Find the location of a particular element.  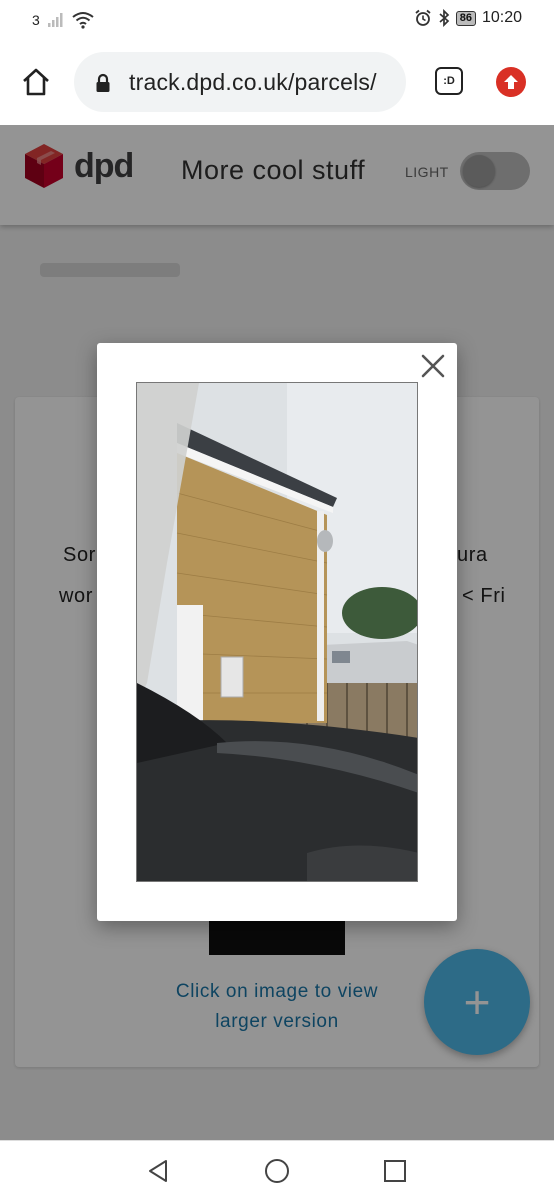

home-icon is located at coordinates (36, 82).